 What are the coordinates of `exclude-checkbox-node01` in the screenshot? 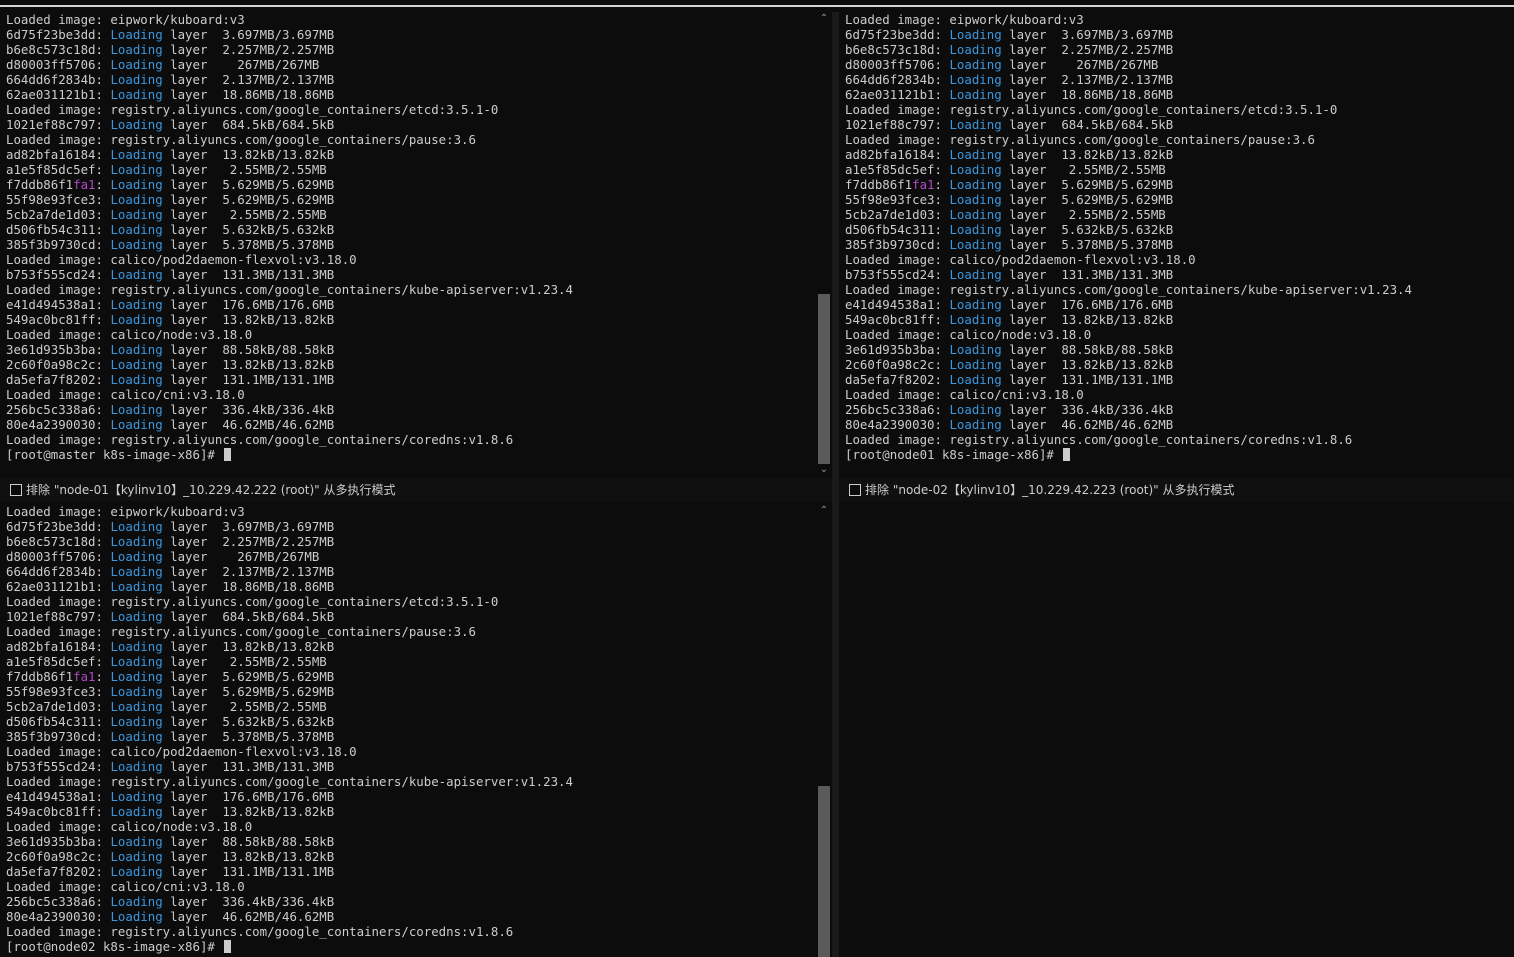 It's located at (16, 490).